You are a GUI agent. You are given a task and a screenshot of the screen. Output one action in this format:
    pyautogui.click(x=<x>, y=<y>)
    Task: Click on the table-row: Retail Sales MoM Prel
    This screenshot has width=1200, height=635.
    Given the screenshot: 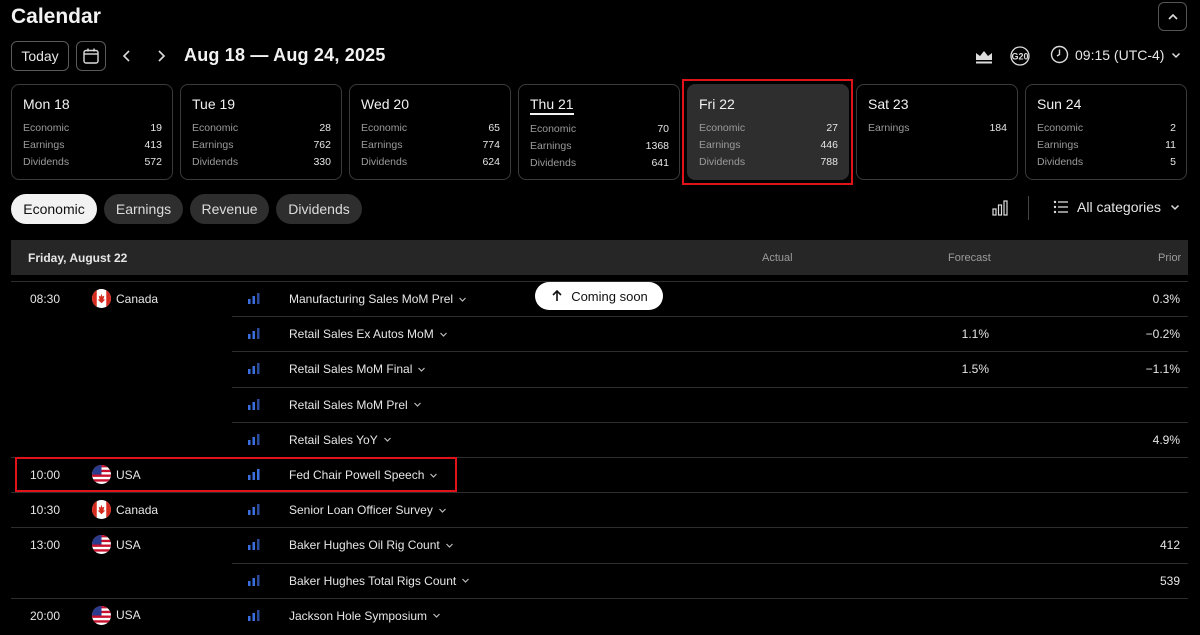 What is the action you would take?
    pyautogui.click(x=599, y=404)
    